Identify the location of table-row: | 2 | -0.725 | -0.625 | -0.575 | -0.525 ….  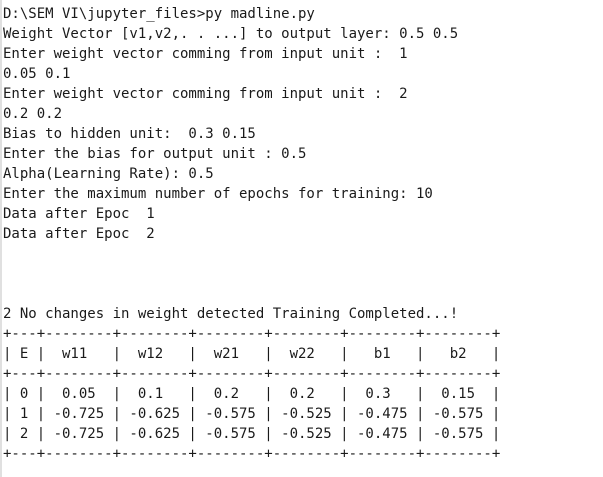
(252, 434).